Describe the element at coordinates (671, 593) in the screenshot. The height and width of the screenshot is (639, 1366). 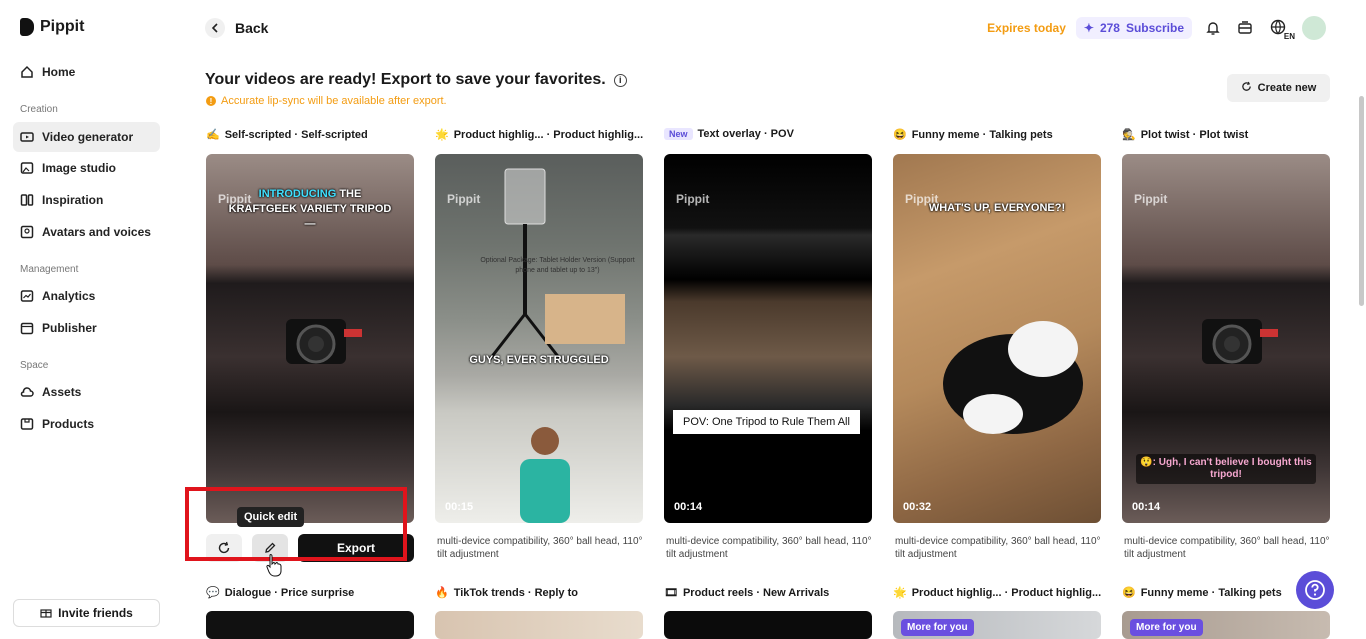
I see `film-icon: 🎞` at that location.